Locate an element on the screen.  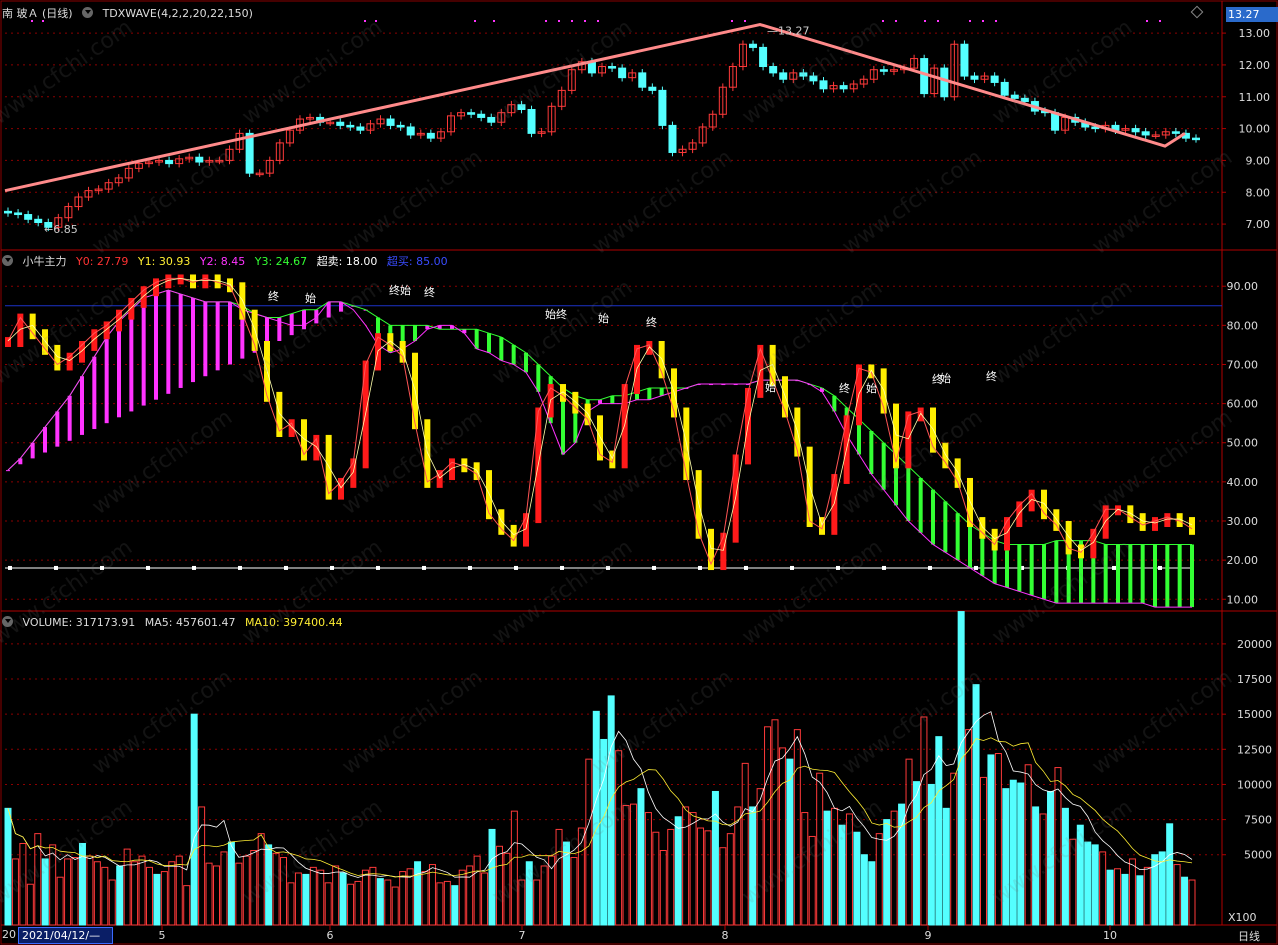
price-tick-label: 8.00 is located at coordinates (1258, 192).